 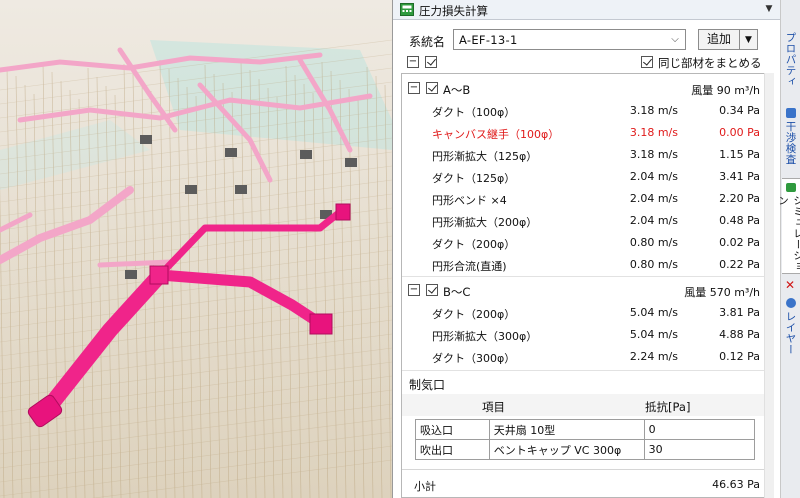 What do you see at coordinates (457, 292) in the screenshot?
I see `section-name: B～C` at bounding box center [457, 292].